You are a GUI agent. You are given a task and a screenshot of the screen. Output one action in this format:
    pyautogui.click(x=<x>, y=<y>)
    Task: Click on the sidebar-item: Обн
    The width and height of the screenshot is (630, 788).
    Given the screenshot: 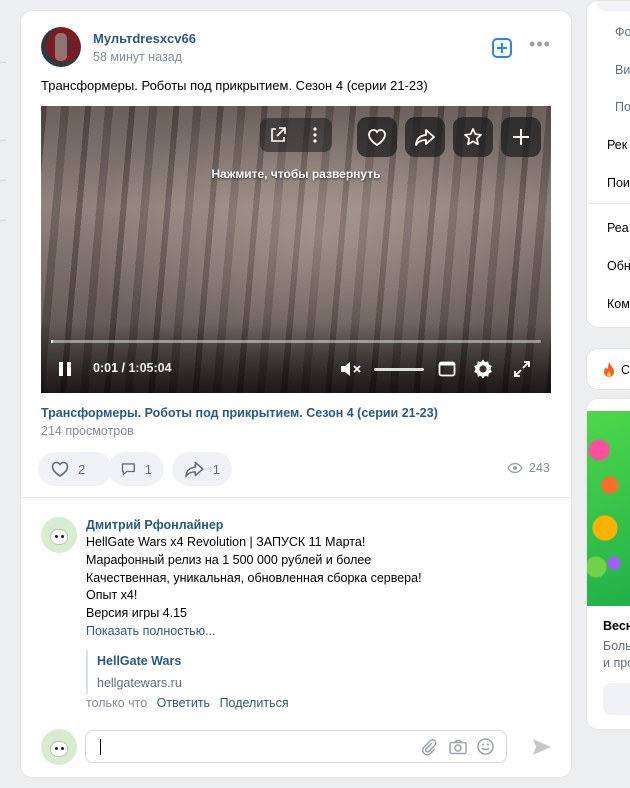 What is the action you would take?
    pyautogui.click(x=618, y=266)
    